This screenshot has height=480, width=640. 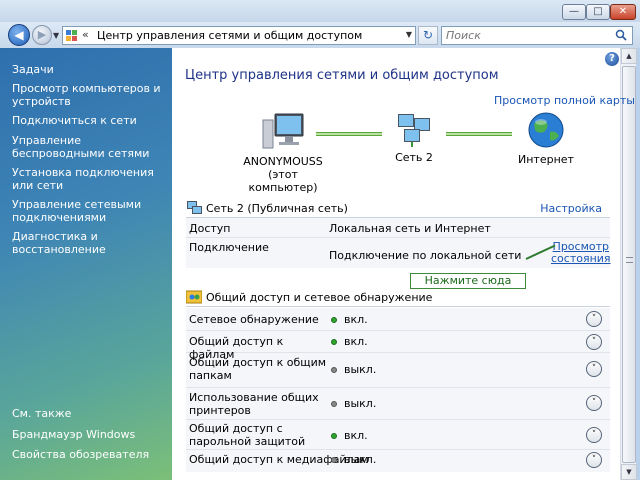 What do you see at coordinates (621, 35) in the screenshot?
I see `search-icon` at bounding box center [621, 35].